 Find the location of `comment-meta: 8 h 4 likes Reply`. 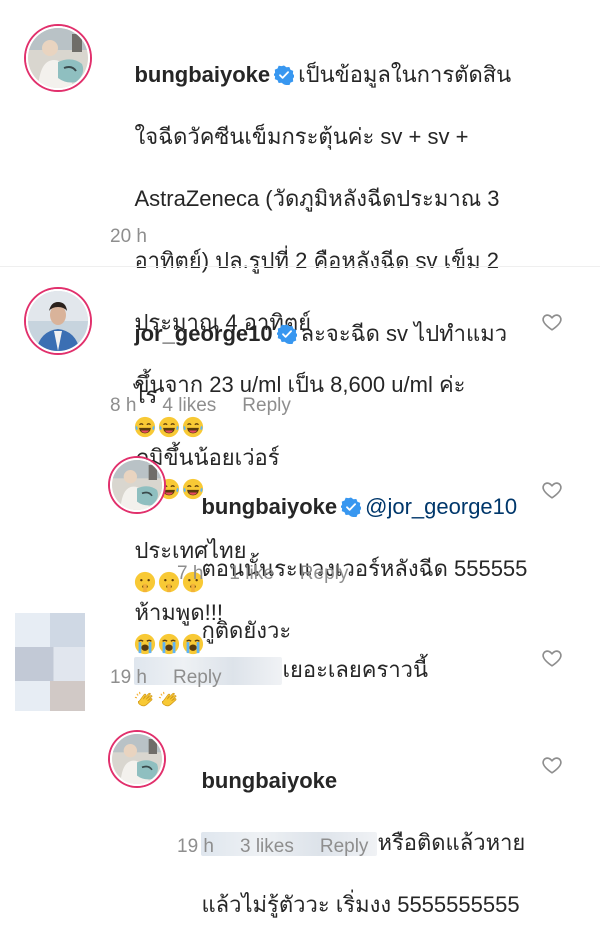

comment-meta: 8 h 4 likes Reply is located at coordinates (213, 406).